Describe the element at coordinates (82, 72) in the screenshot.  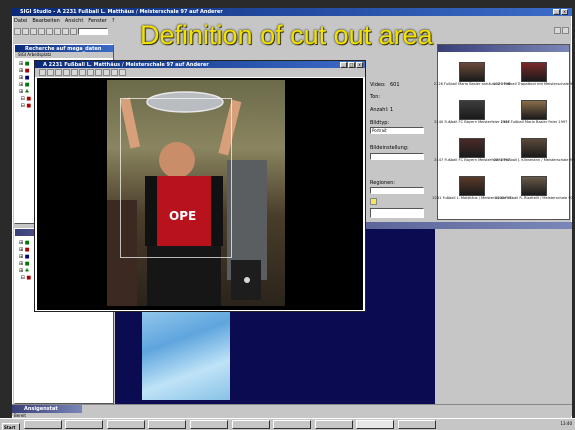
I see `flip-icon` at that location.